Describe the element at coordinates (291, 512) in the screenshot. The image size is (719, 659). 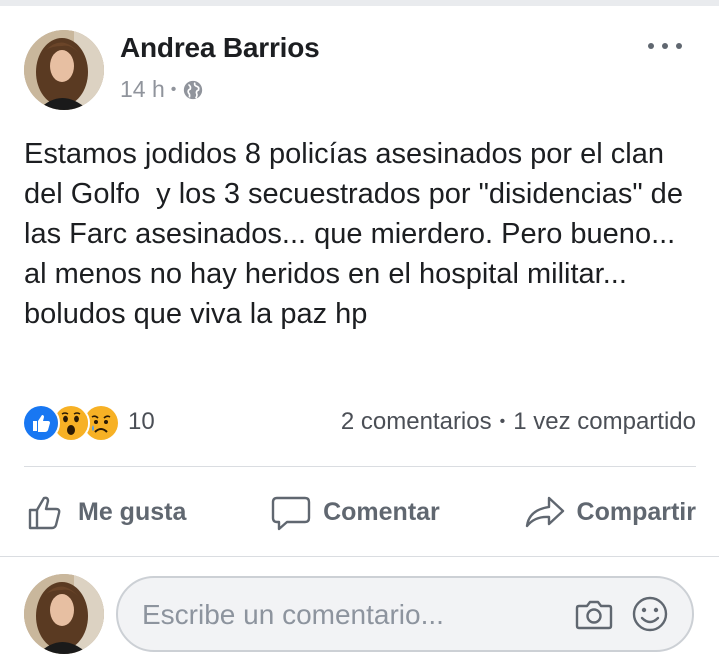
I see `comment-icon` at that location.